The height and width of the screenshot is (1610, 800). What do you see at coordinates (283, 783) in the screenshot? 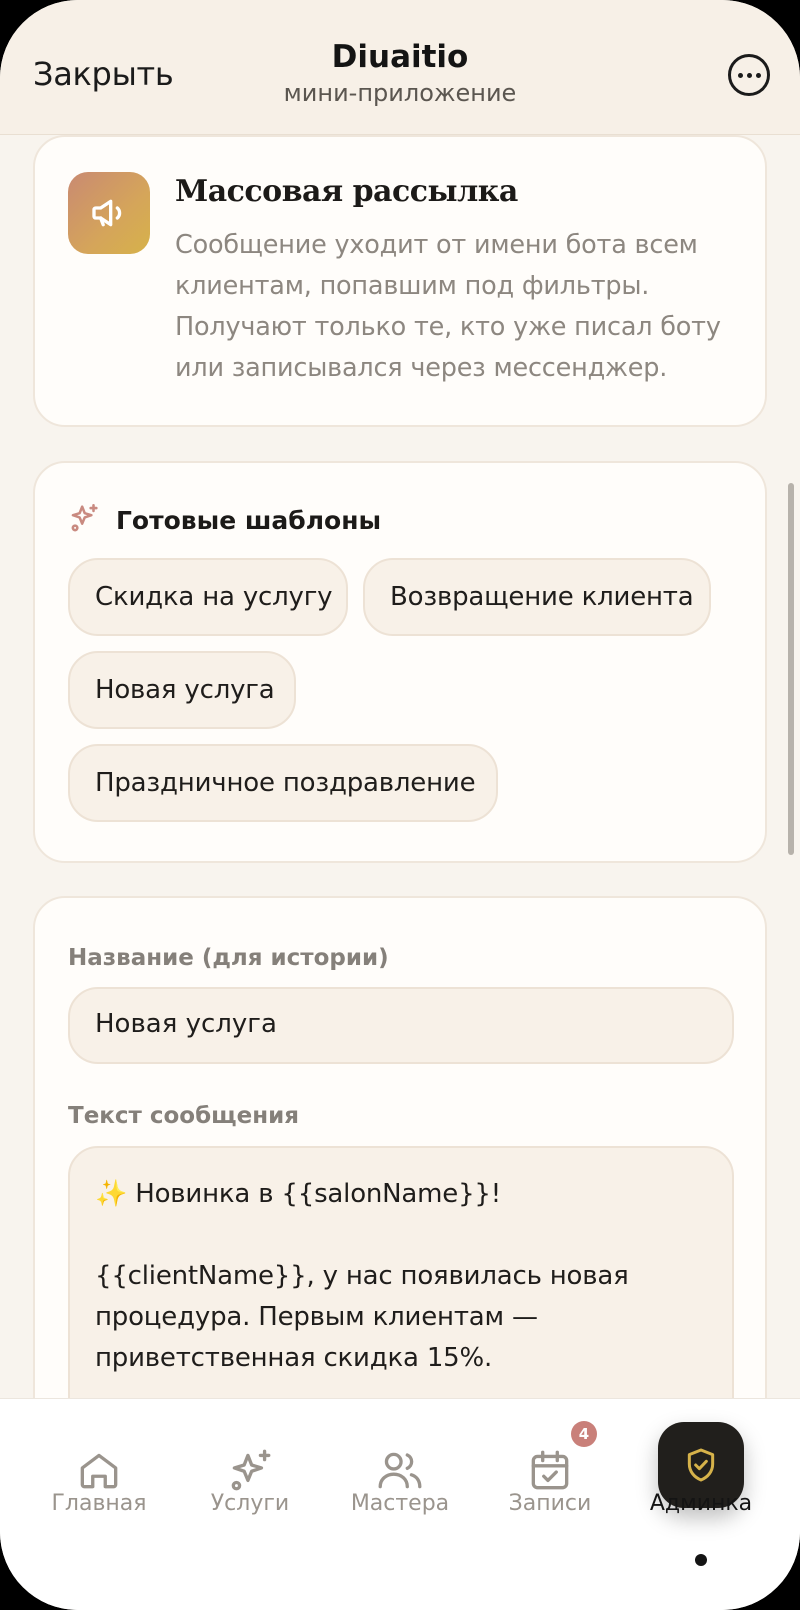
I see `template-chip-holiday: Праздничное поздравление` at bounding box center [283, 783].